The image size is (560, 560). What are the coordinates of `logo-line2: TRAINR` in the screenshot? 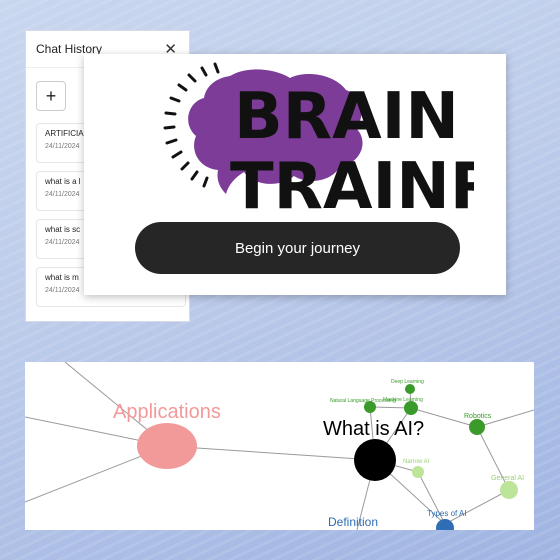 It's located at (352, 180).